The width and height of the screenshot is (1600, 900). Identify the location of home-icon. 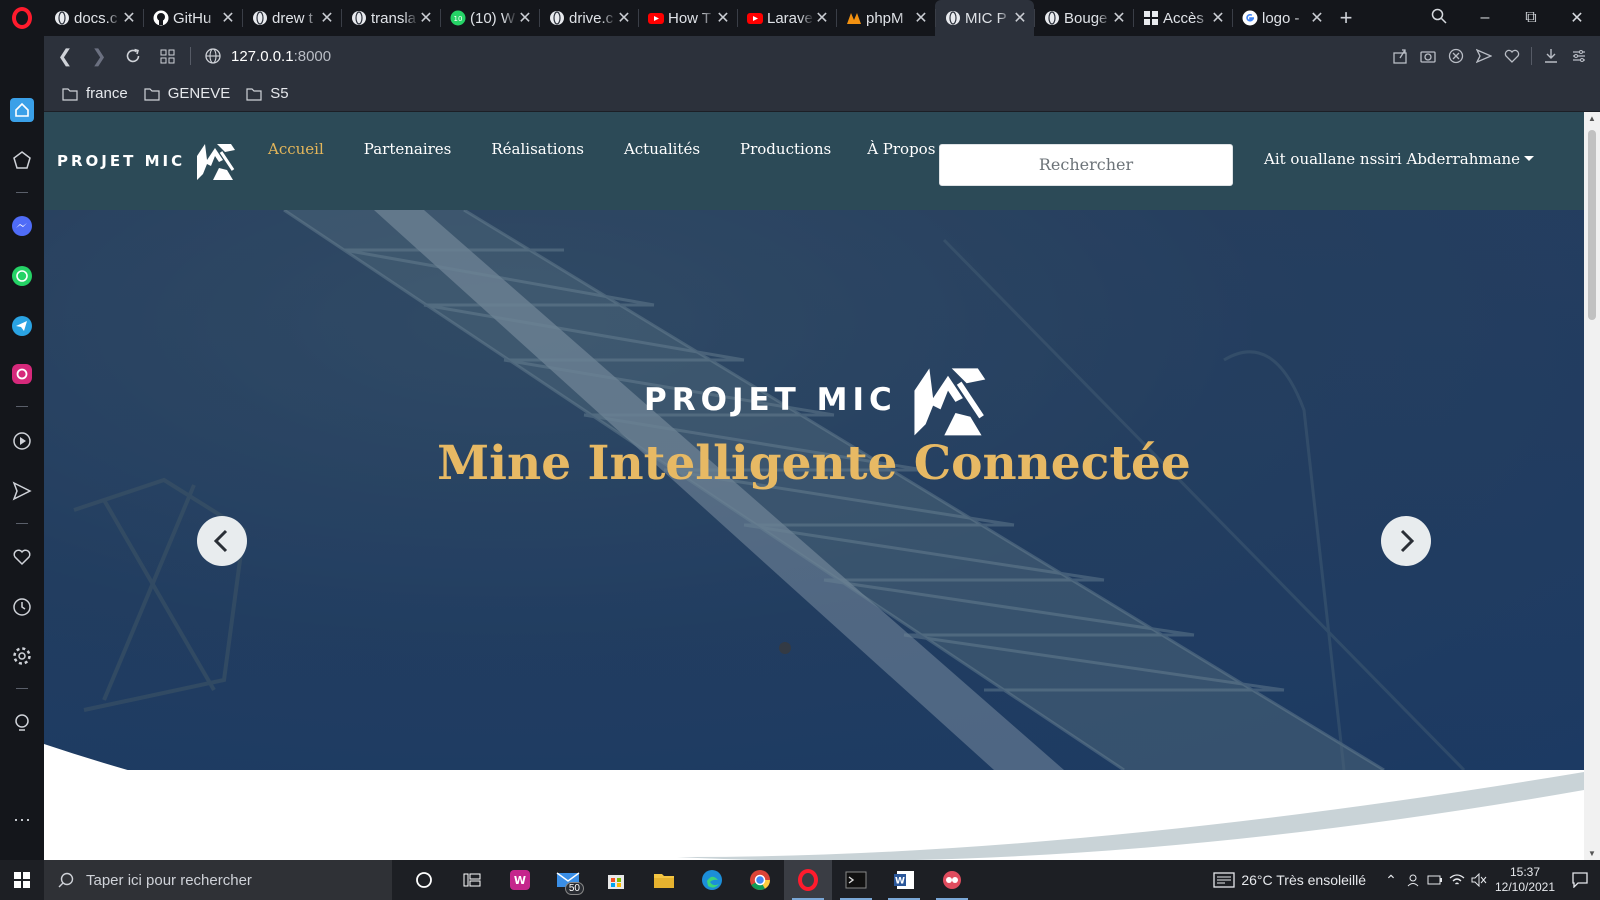
(22, 110).